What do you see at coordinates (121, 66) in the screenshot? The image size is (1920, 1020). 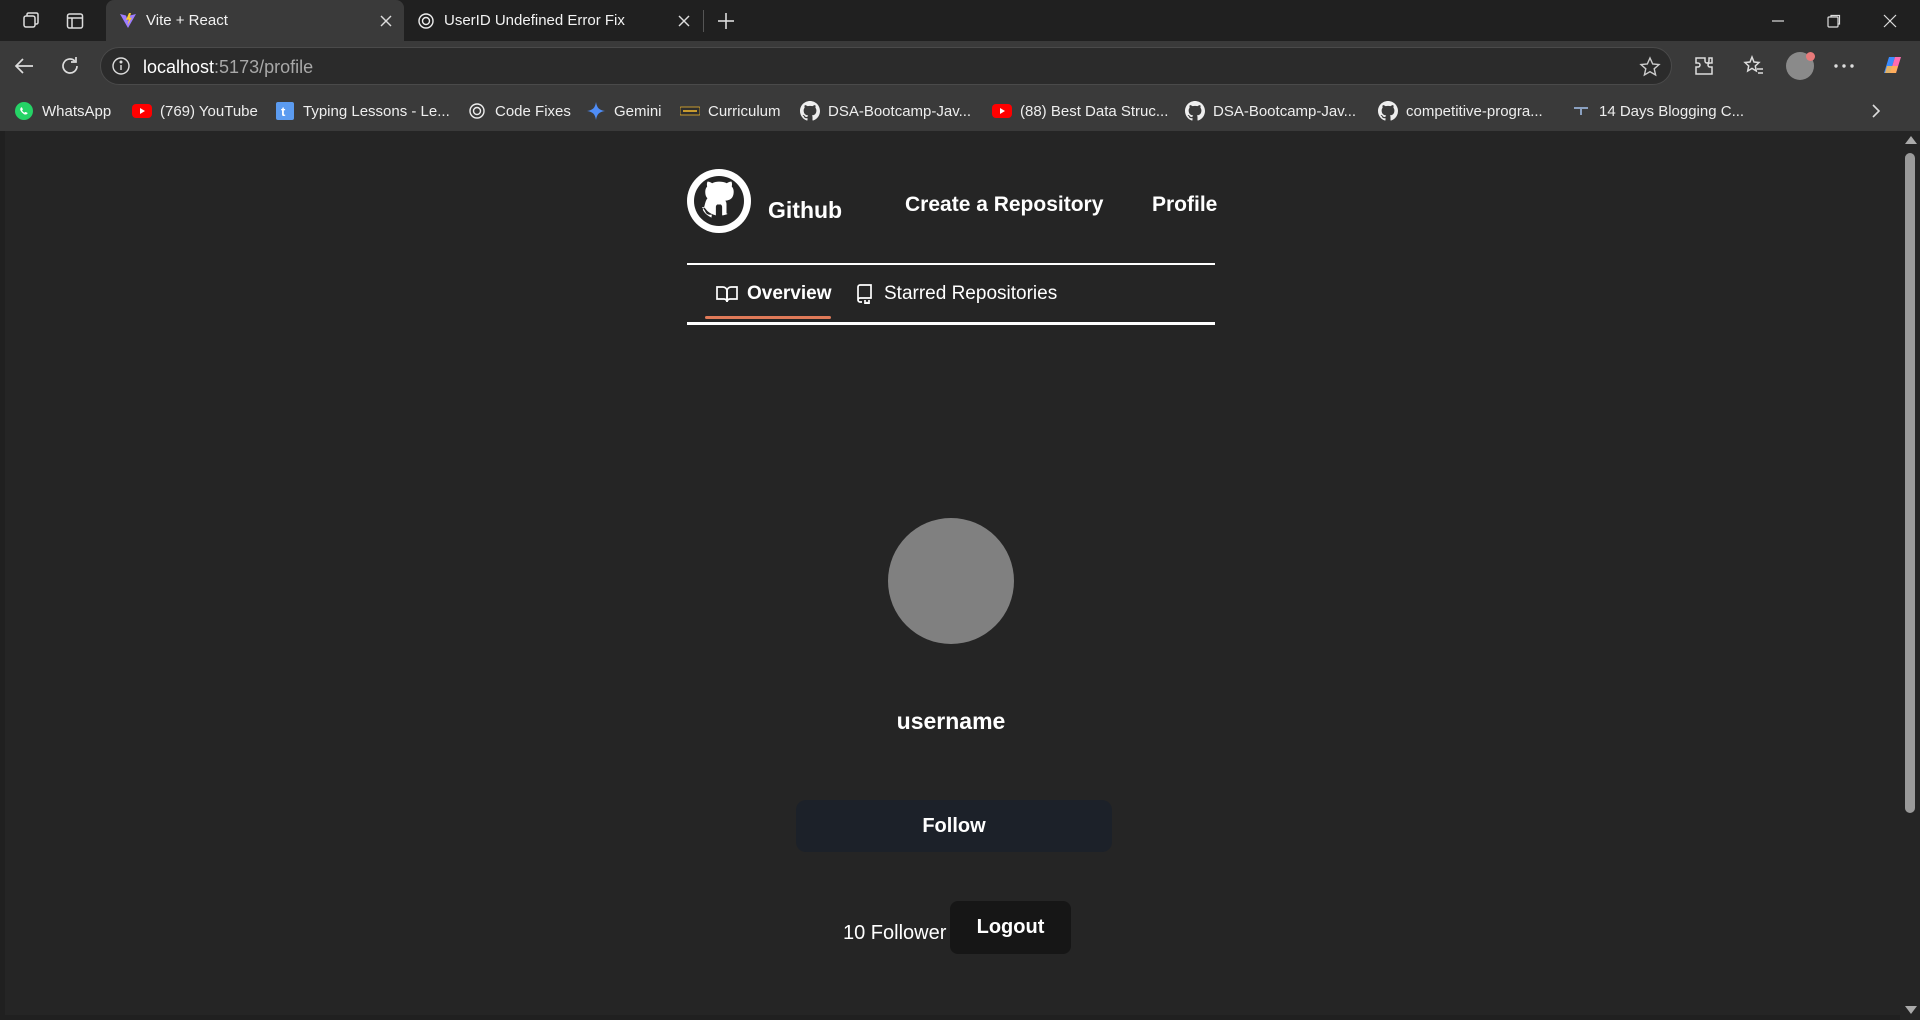 I see `site-info-icon` at bounding box center [121, 66].